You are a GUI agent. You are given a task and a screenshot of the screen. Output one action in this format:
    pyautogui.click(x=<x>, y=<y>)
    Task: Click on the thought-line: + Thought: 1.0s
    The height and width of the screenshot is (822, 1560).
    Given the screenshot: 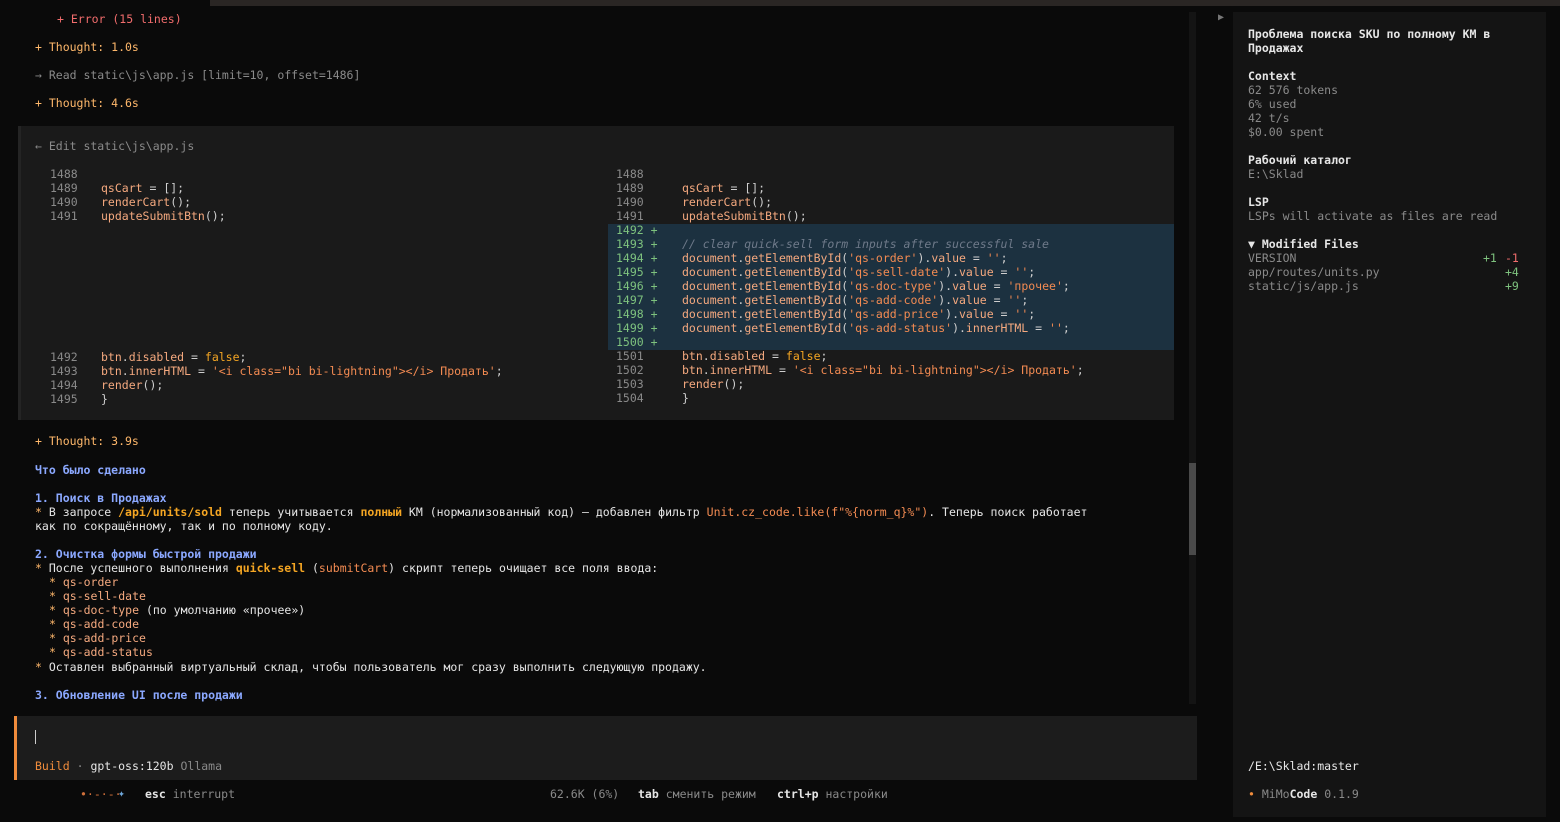 What is the action you would take?
    pyautogui.click(x=87, y=47)
    